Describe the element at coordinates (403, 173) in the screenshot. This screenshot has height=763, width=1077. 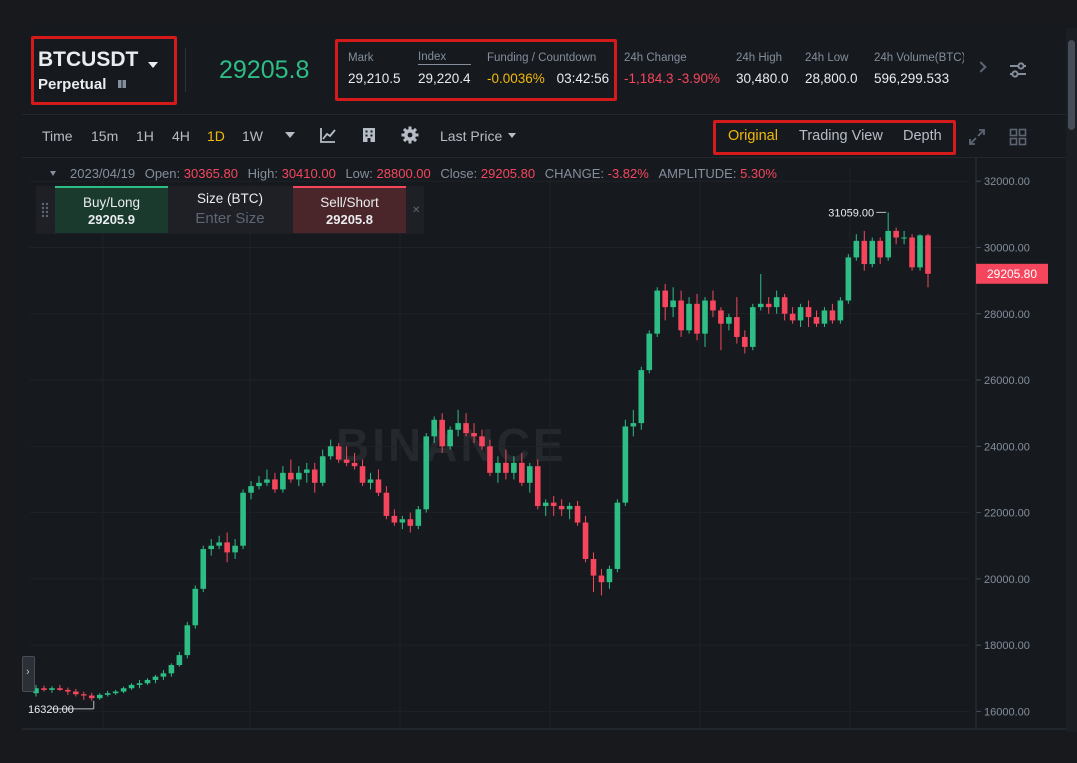
I see `ohlc-low: 28800.00` at that location.